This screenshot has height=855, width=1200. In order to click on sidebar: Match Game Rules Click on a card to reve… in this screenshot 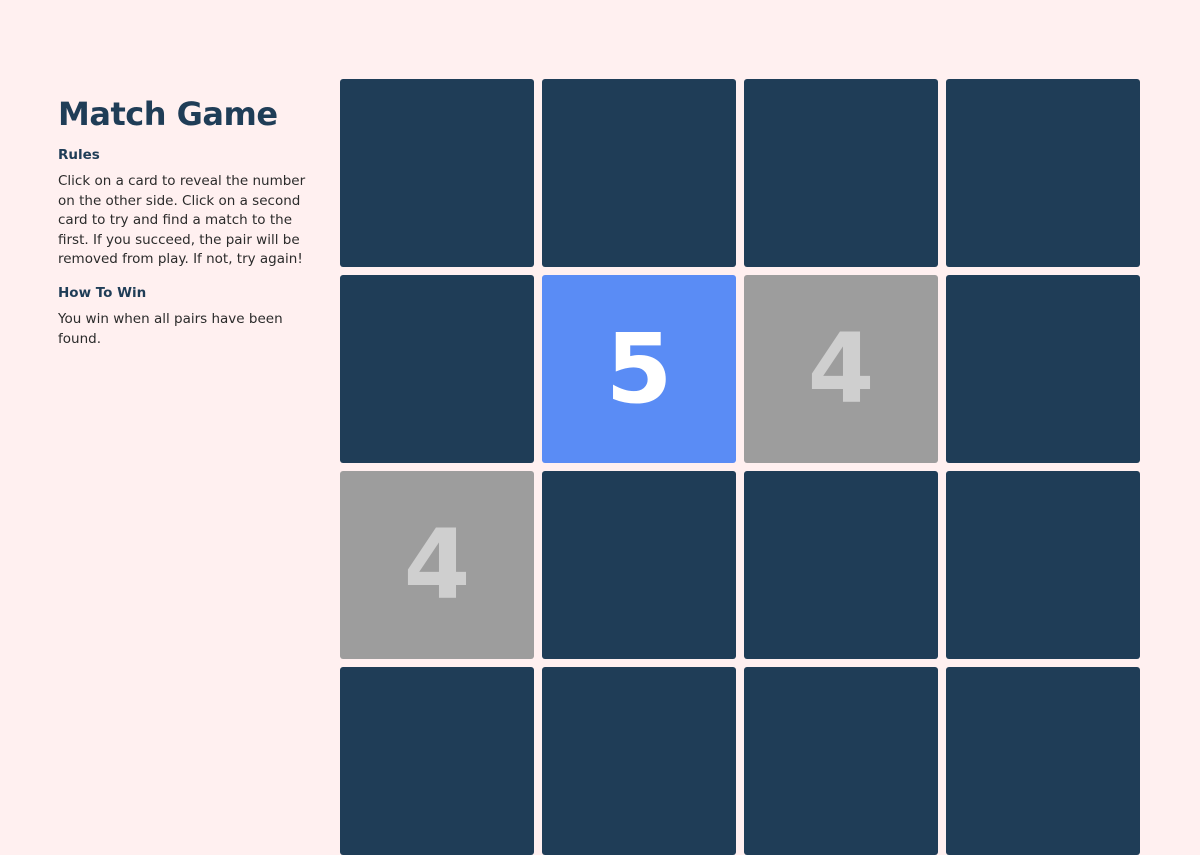, I will do `click(183, 228)`.